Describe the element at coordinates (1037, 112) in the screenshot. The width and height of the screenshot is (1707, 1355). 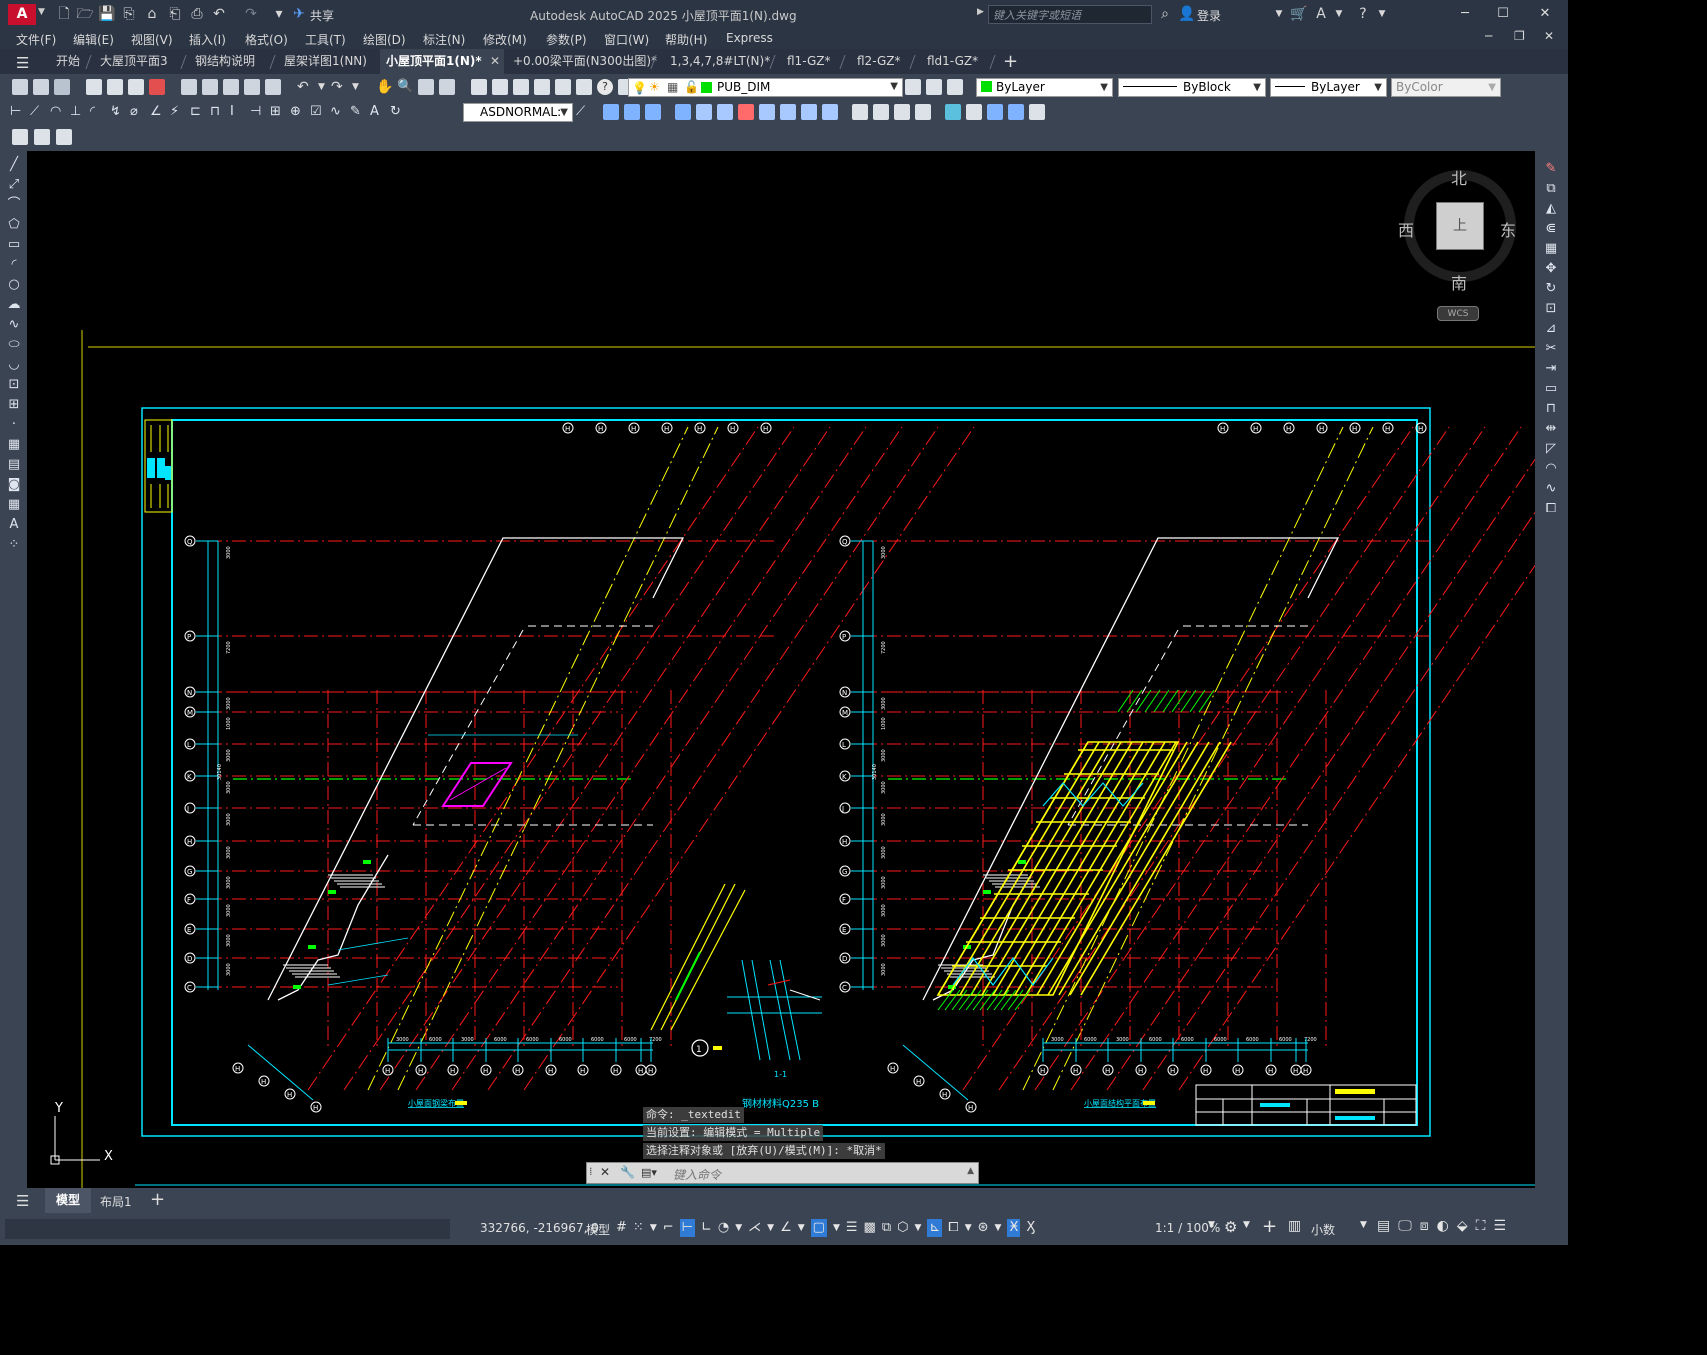
I see `ole-object-icon` at that location.